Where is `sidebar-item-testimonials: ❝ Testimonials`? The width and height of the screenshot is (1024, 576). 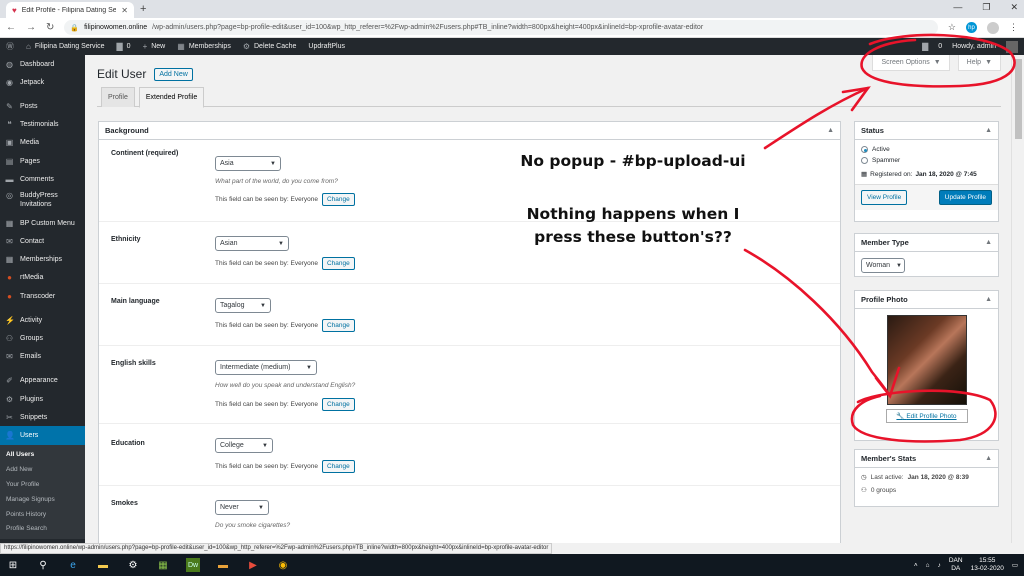
sidebar-item-testimonials: ❝ Testimonials is located at coordinates (42, 125).